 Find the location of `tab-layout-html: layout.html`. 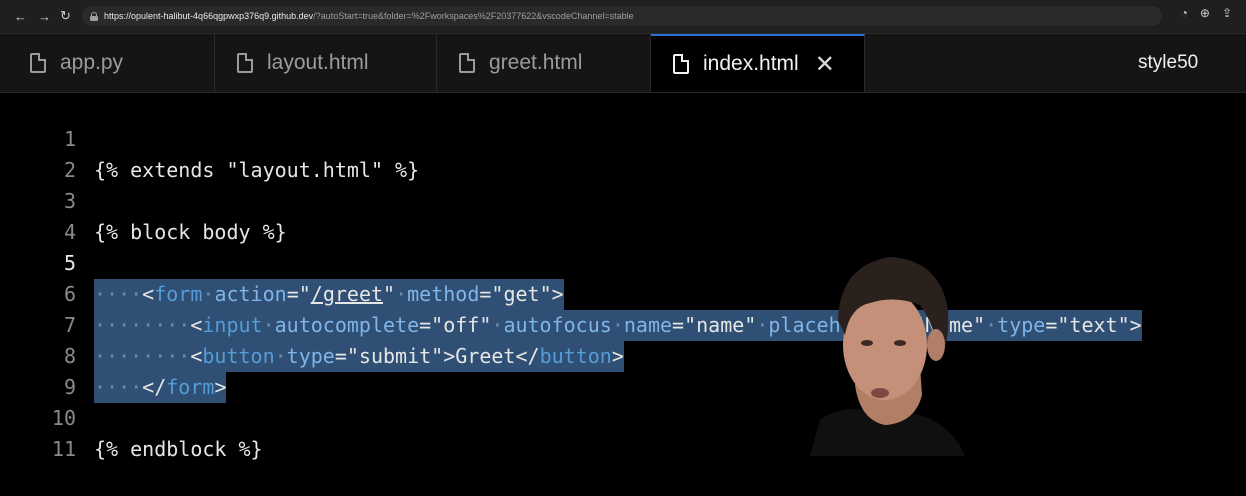

tab-layout-html: layout.html is located at coordinates (326, 63).